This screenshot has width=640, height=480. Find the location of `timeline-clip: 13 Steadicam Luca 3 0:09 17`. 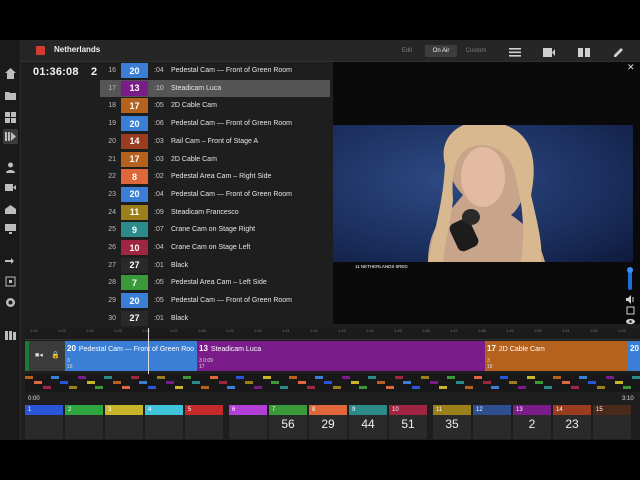

timeline-clip: 13 Steadicam Luca 3 0:09 17 is located at coordinates (341, 356).